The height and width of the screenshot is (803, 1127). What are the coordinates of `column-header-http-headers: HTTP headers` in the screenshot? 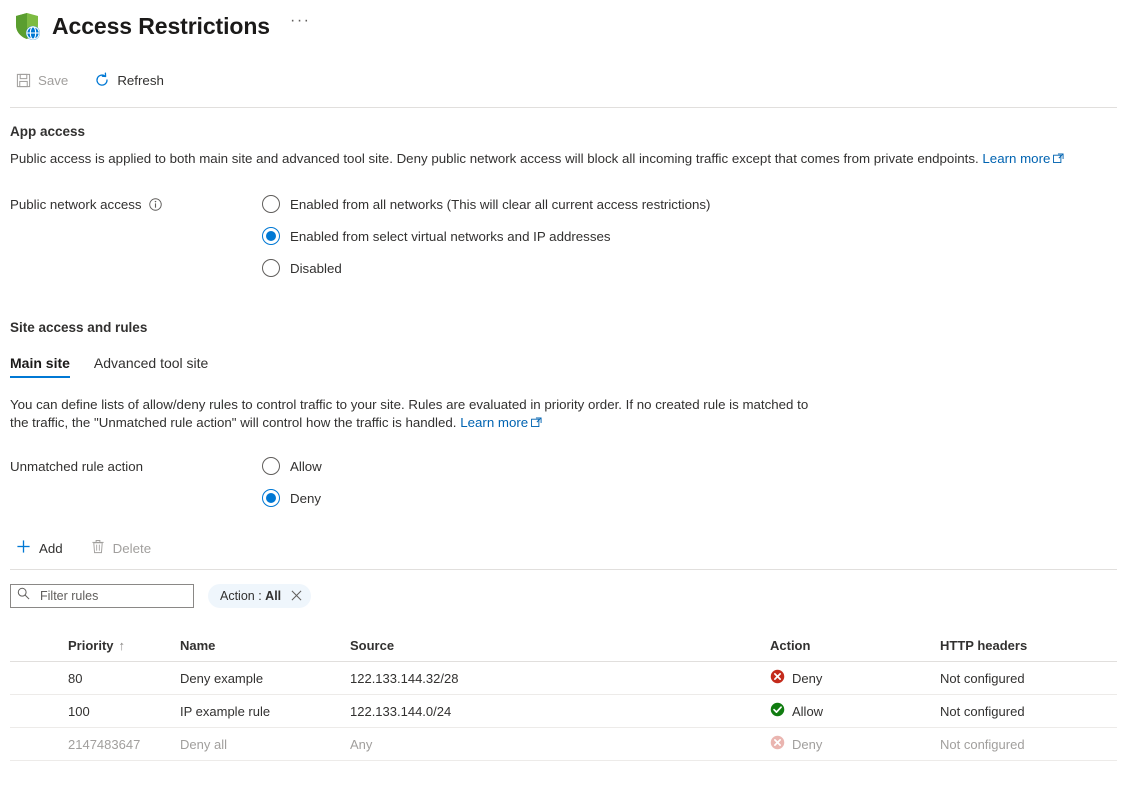 It's located at (1028, 645).